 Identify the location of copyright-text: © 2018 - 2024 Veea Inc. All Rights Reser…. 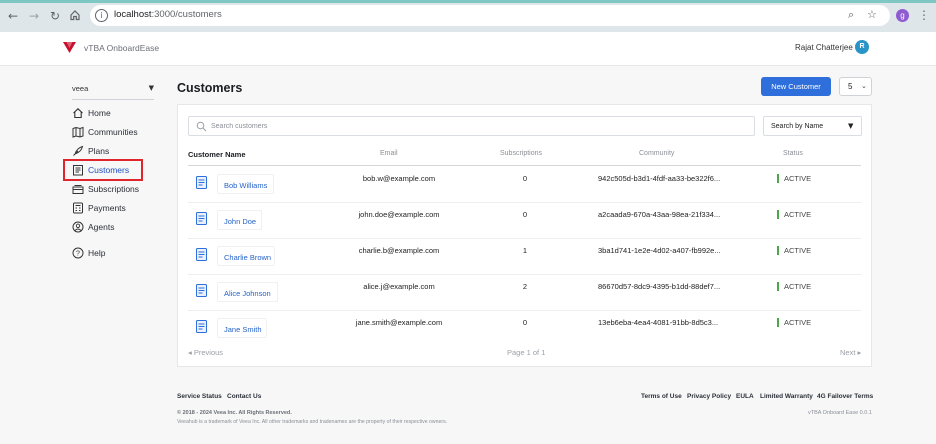
(234, 413).